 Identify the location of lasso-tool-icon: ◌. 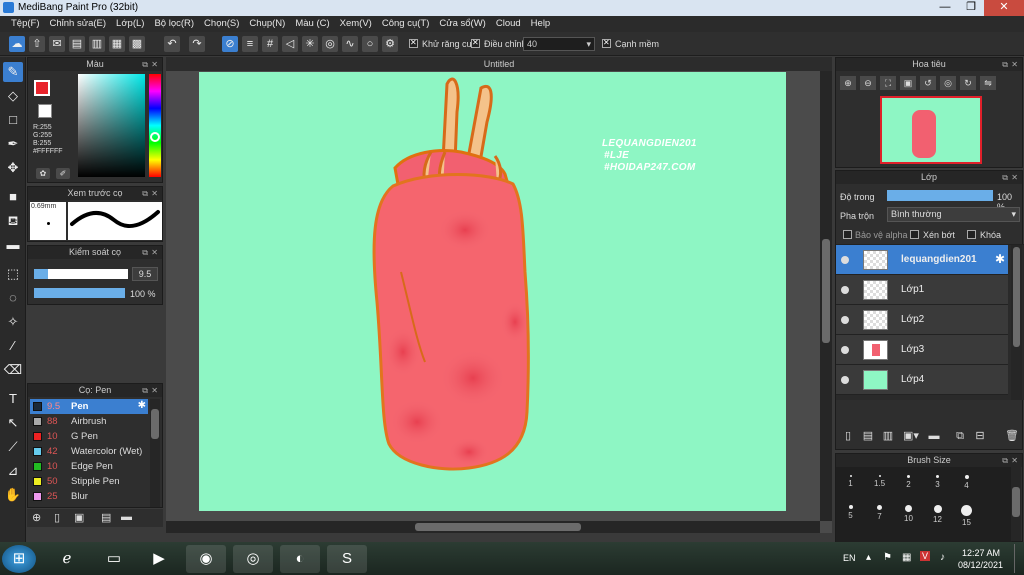
(13, 298).